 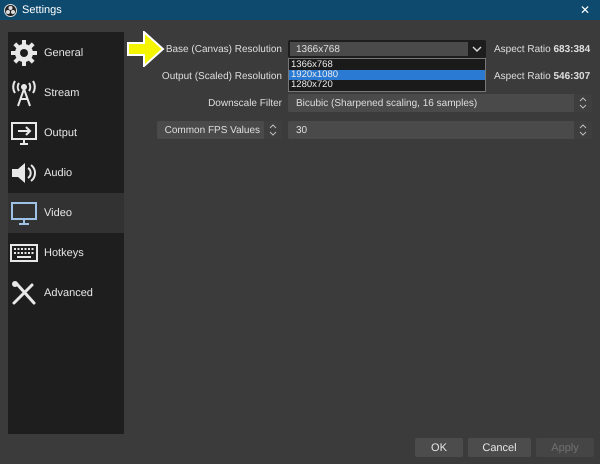 I want to click on sidebar-item: Advanced, so click(x=66, y=293).